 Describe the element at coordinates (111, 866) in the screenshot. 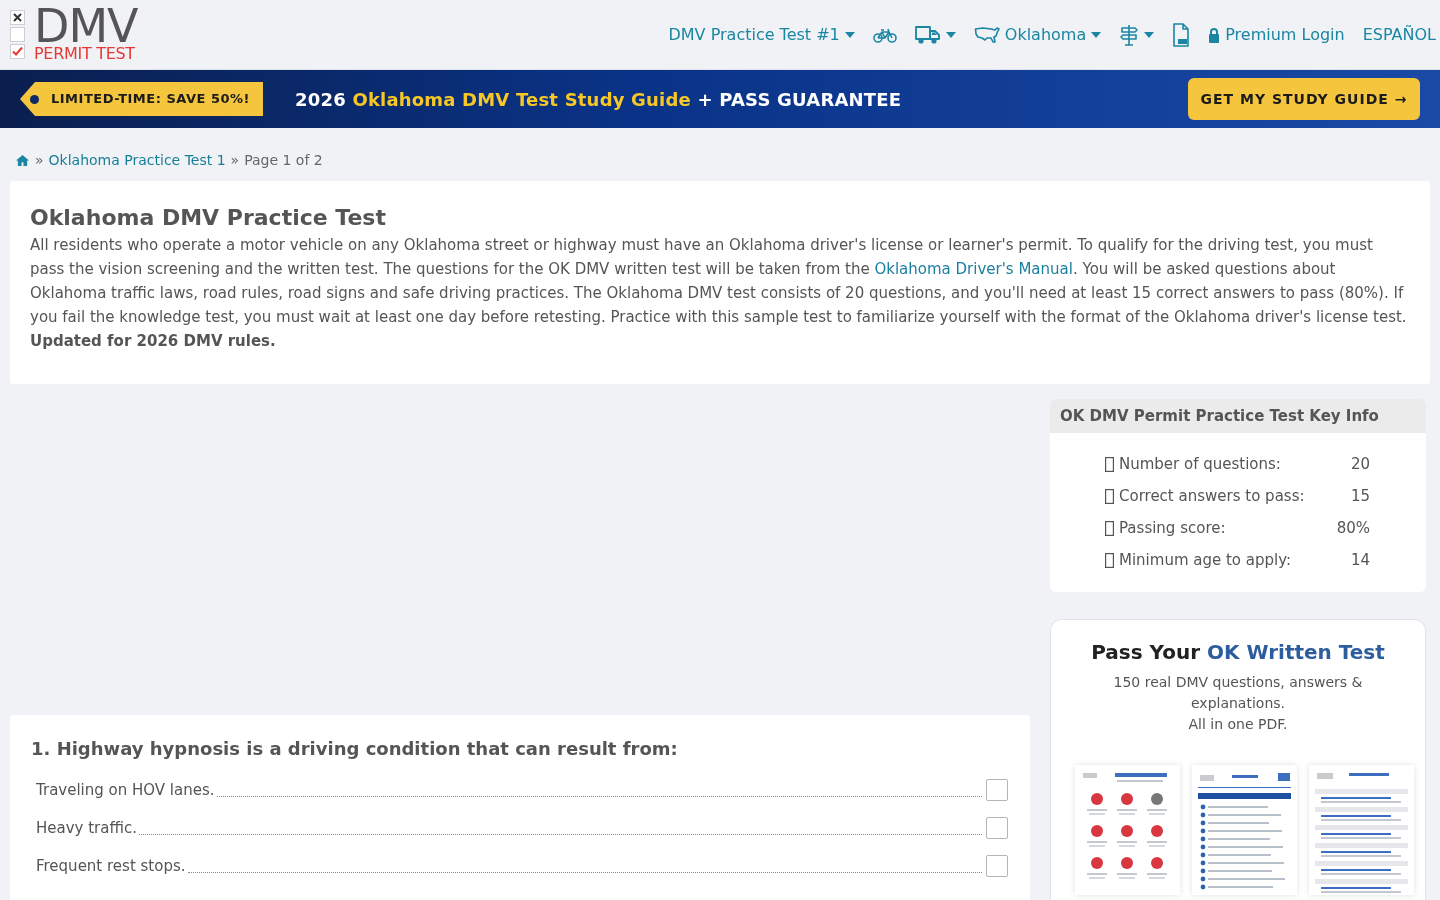

I see `answer-option: Frequent rest stops.` at that location.